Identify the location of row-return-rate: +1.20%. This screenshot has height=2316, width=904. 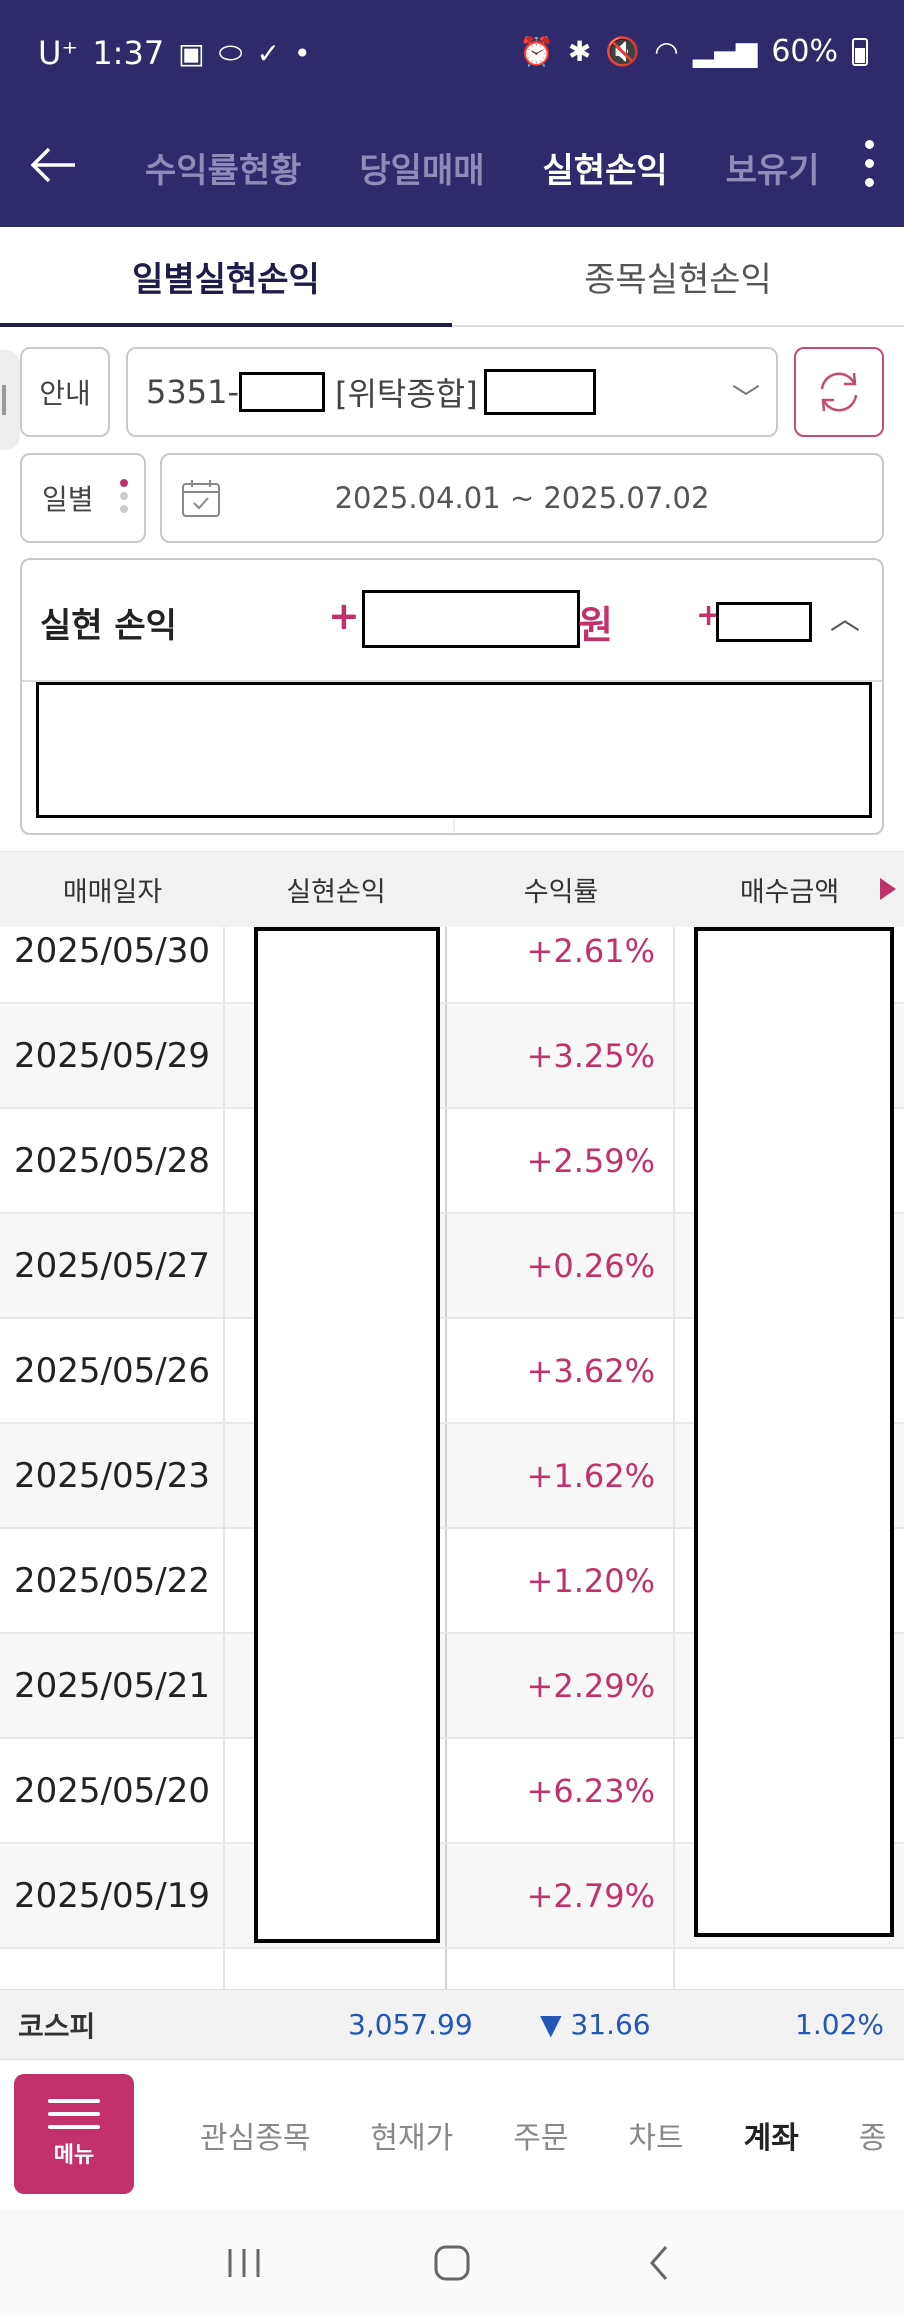
(561, 1580).